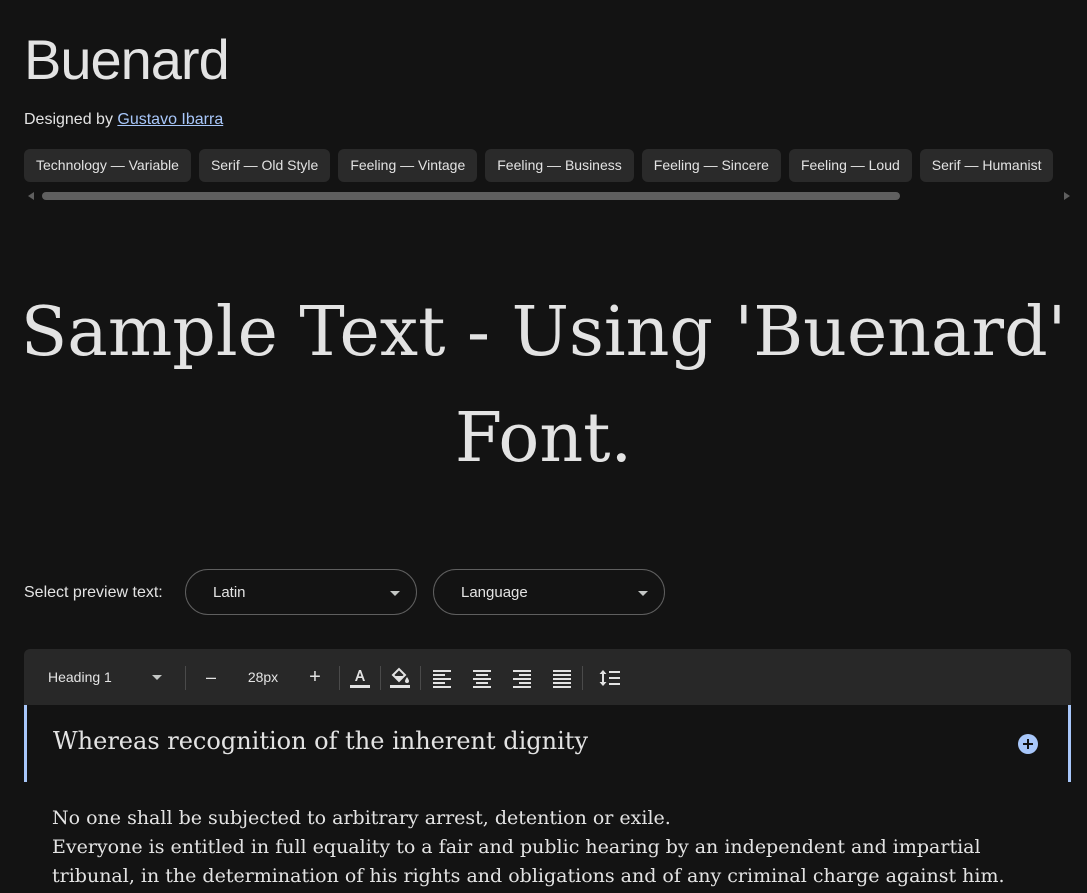  Describe the element at coordinates (31, 196) in the screenshot. I see `scroll-left-arrow-icon` at that location.